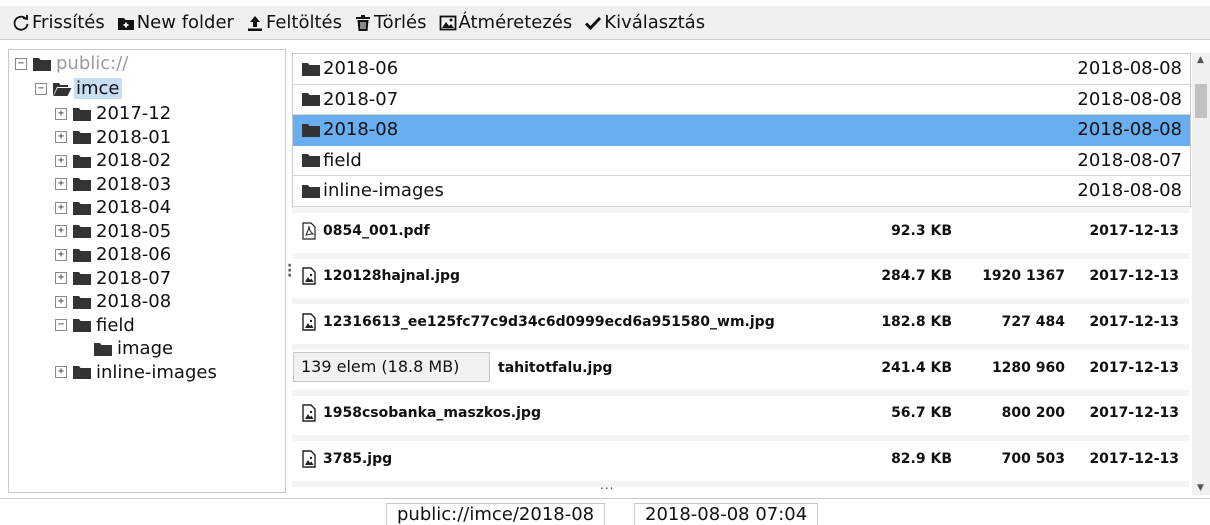 This screenshot has height=525, width=1210. What do you see at coordinates (361, 69) in the screenshot?
I see `folder-name: 2018-06` at bounding box center [361, 69].